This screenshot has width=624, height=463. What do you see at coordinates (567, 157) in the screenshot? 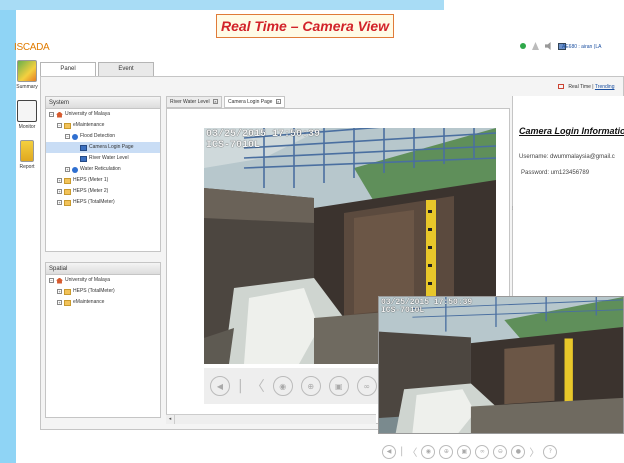
I see `camera-username: Username: dwummalaysia@gmail.c` at bounding box center [567, 157].